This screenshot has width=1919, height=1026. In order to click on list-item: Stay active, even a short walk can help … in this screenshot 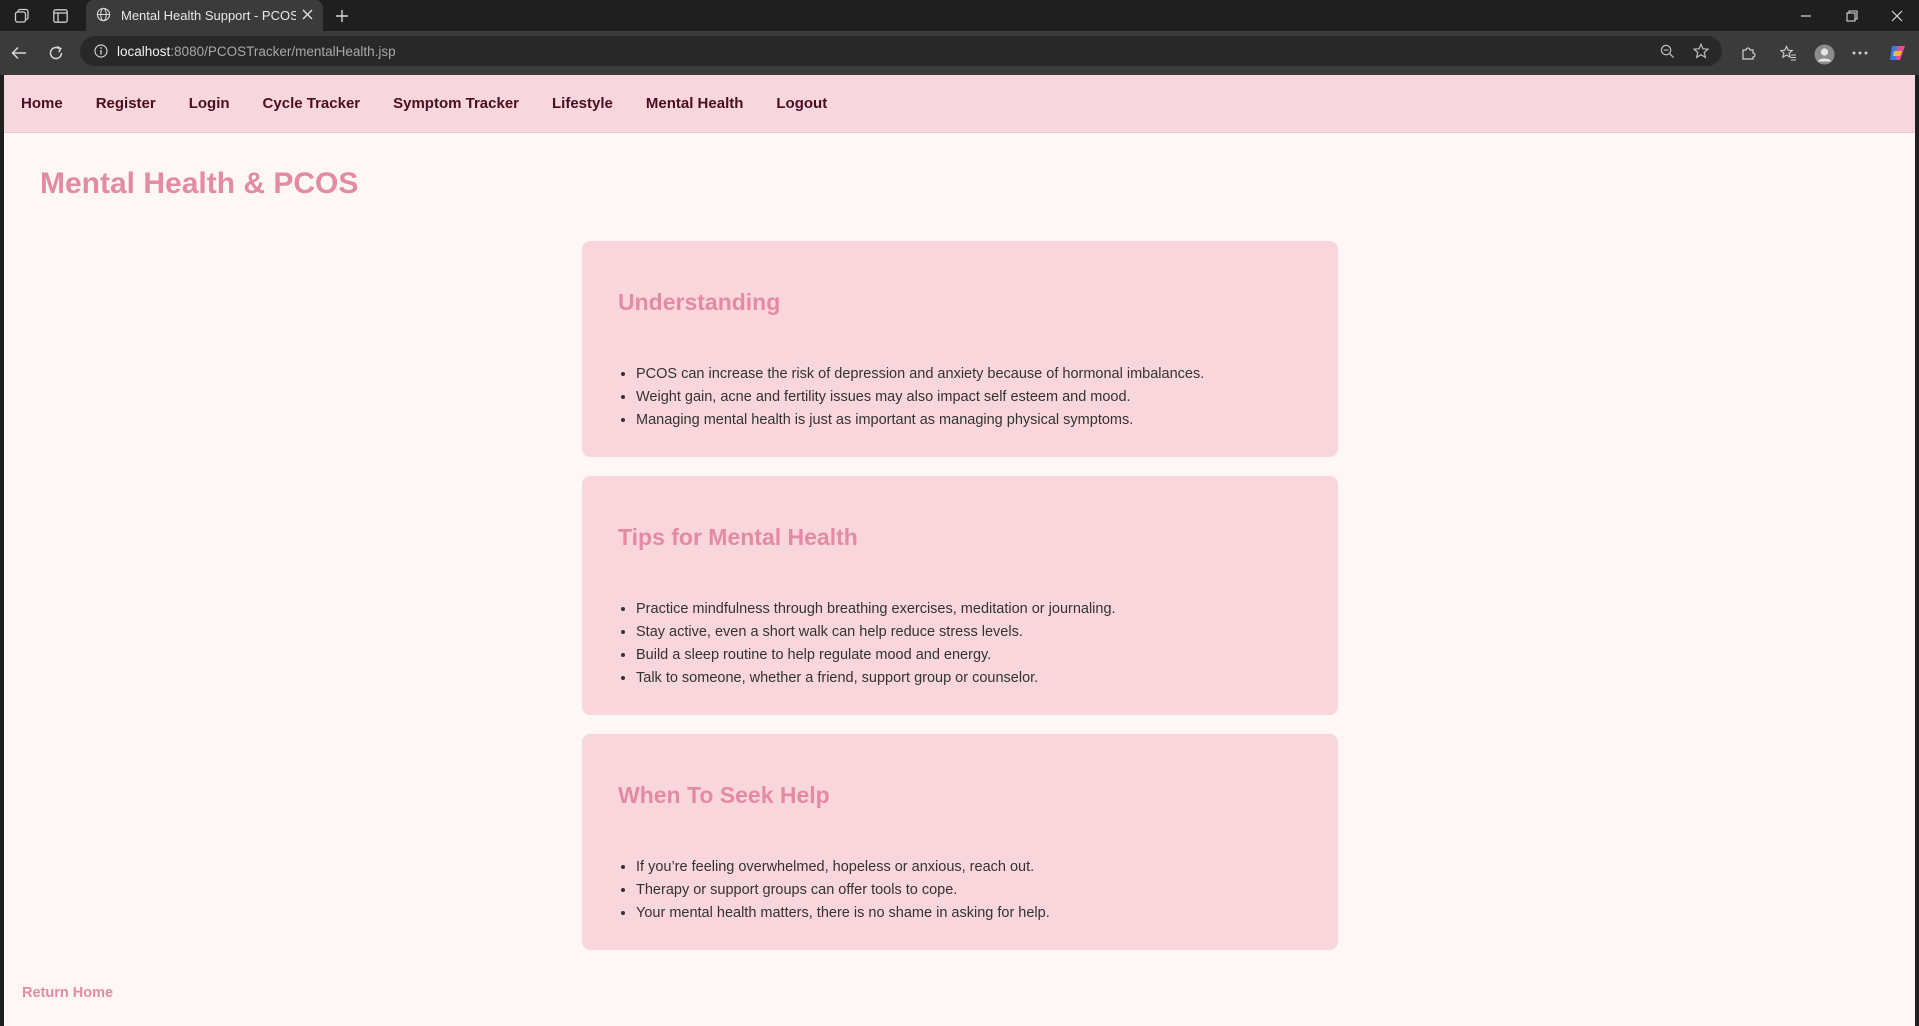, I will do `click(969, 632)`.